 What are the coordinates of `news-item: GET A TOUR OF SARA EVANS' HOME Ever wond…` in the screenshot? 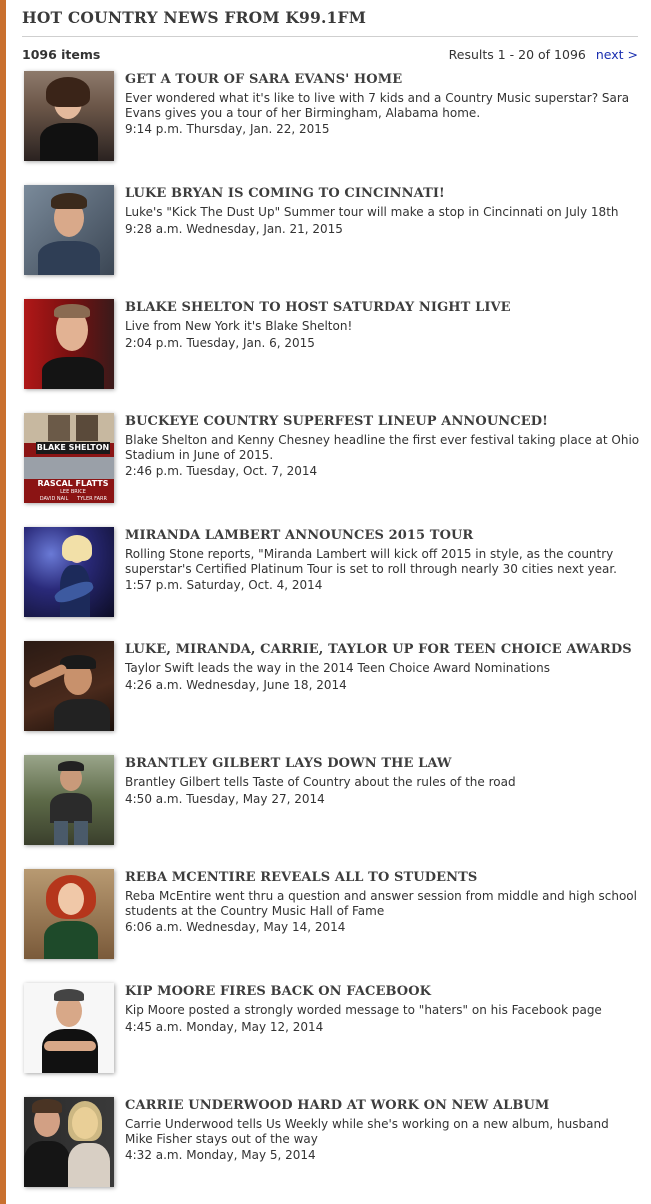 It's located at (330, 121).